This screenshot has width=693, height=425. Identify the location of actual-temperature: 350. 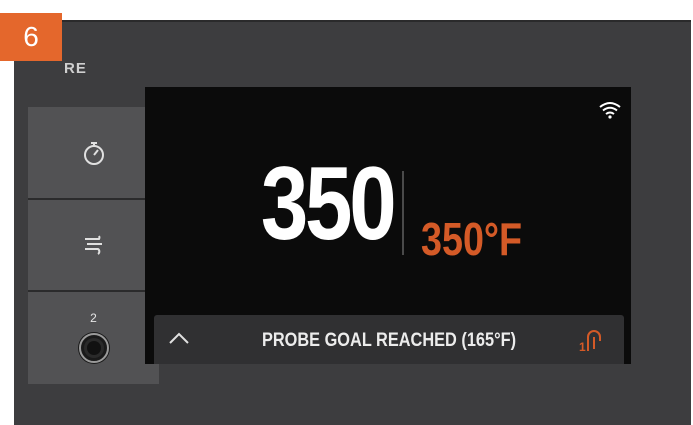
(328, 204).